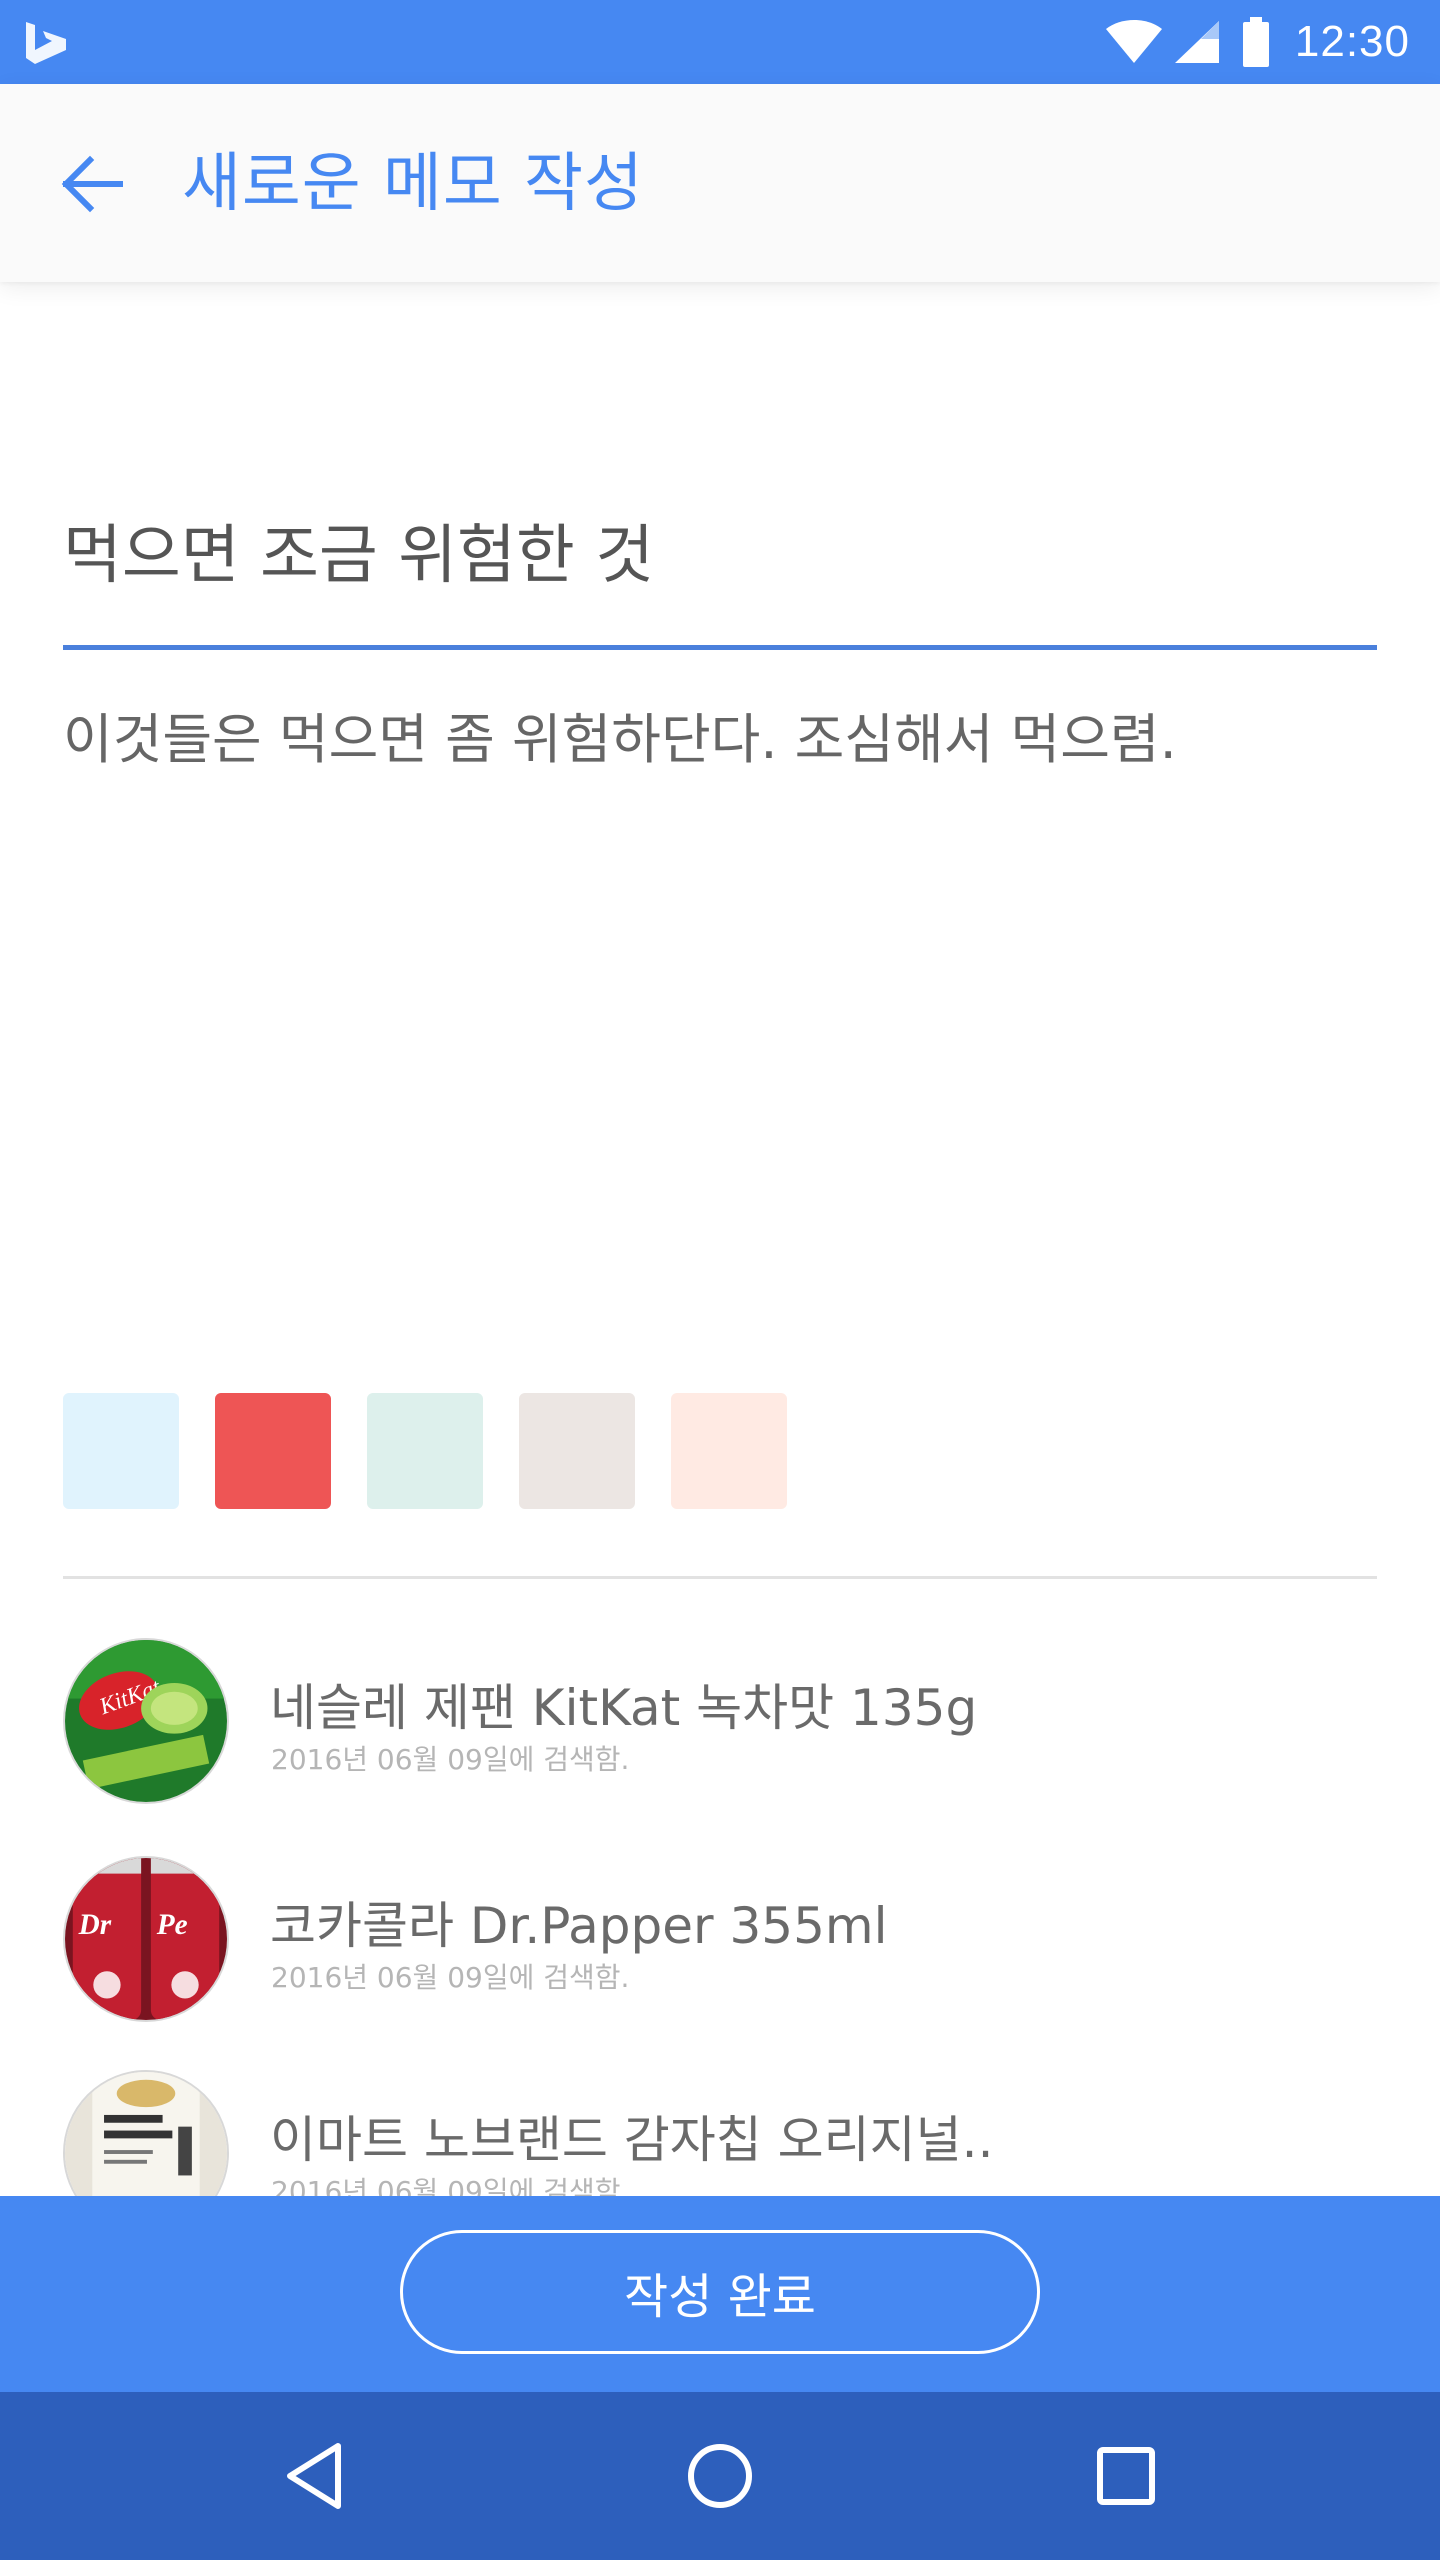 This screenshot has width=1440, height=2560. Describe the element at coordinates (172, 1925) in the screenshot. I see `svg-text: Pe` at that location.